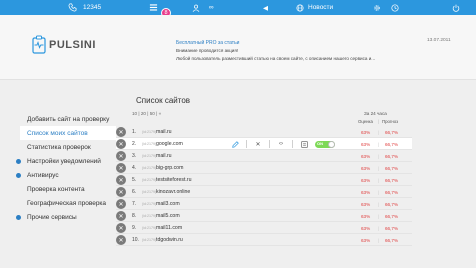 Image resolution: width=476 pixels, height=268 pixels. I want to click on table-row: ✕ 1. (id:2179) mail.ru 63% | 66,7%, so click(264, 132).